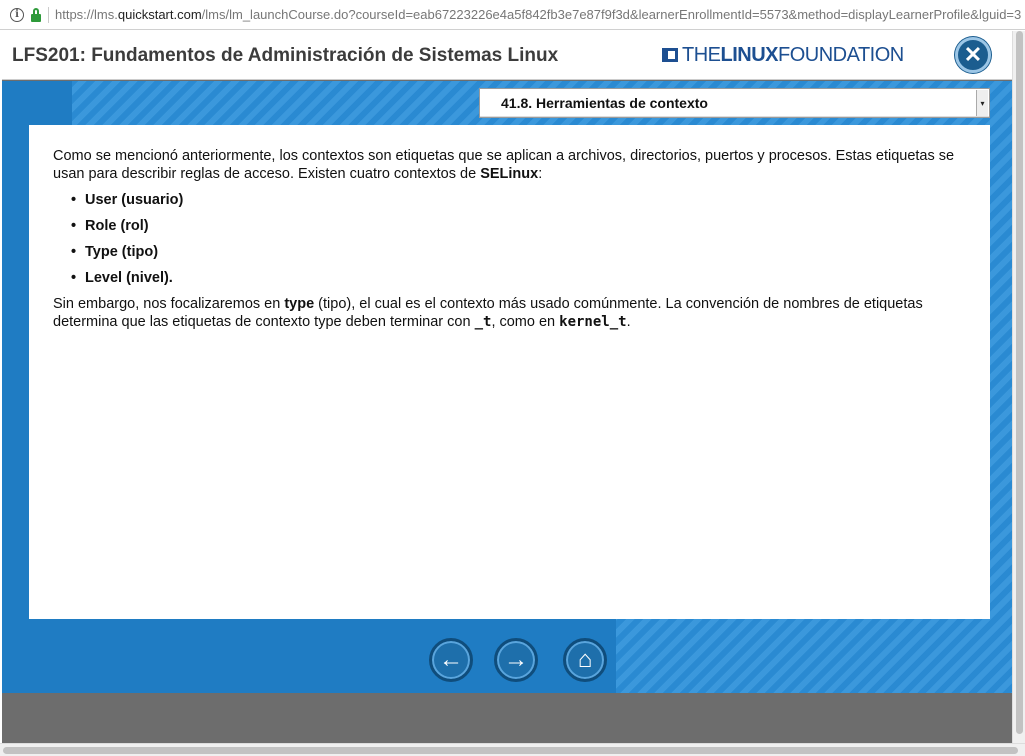  Describe the element at coordinates (734, 103) in the screenshot. I see `section-dropdown: 41.8. Herramientas de contexto ▾` at that location.